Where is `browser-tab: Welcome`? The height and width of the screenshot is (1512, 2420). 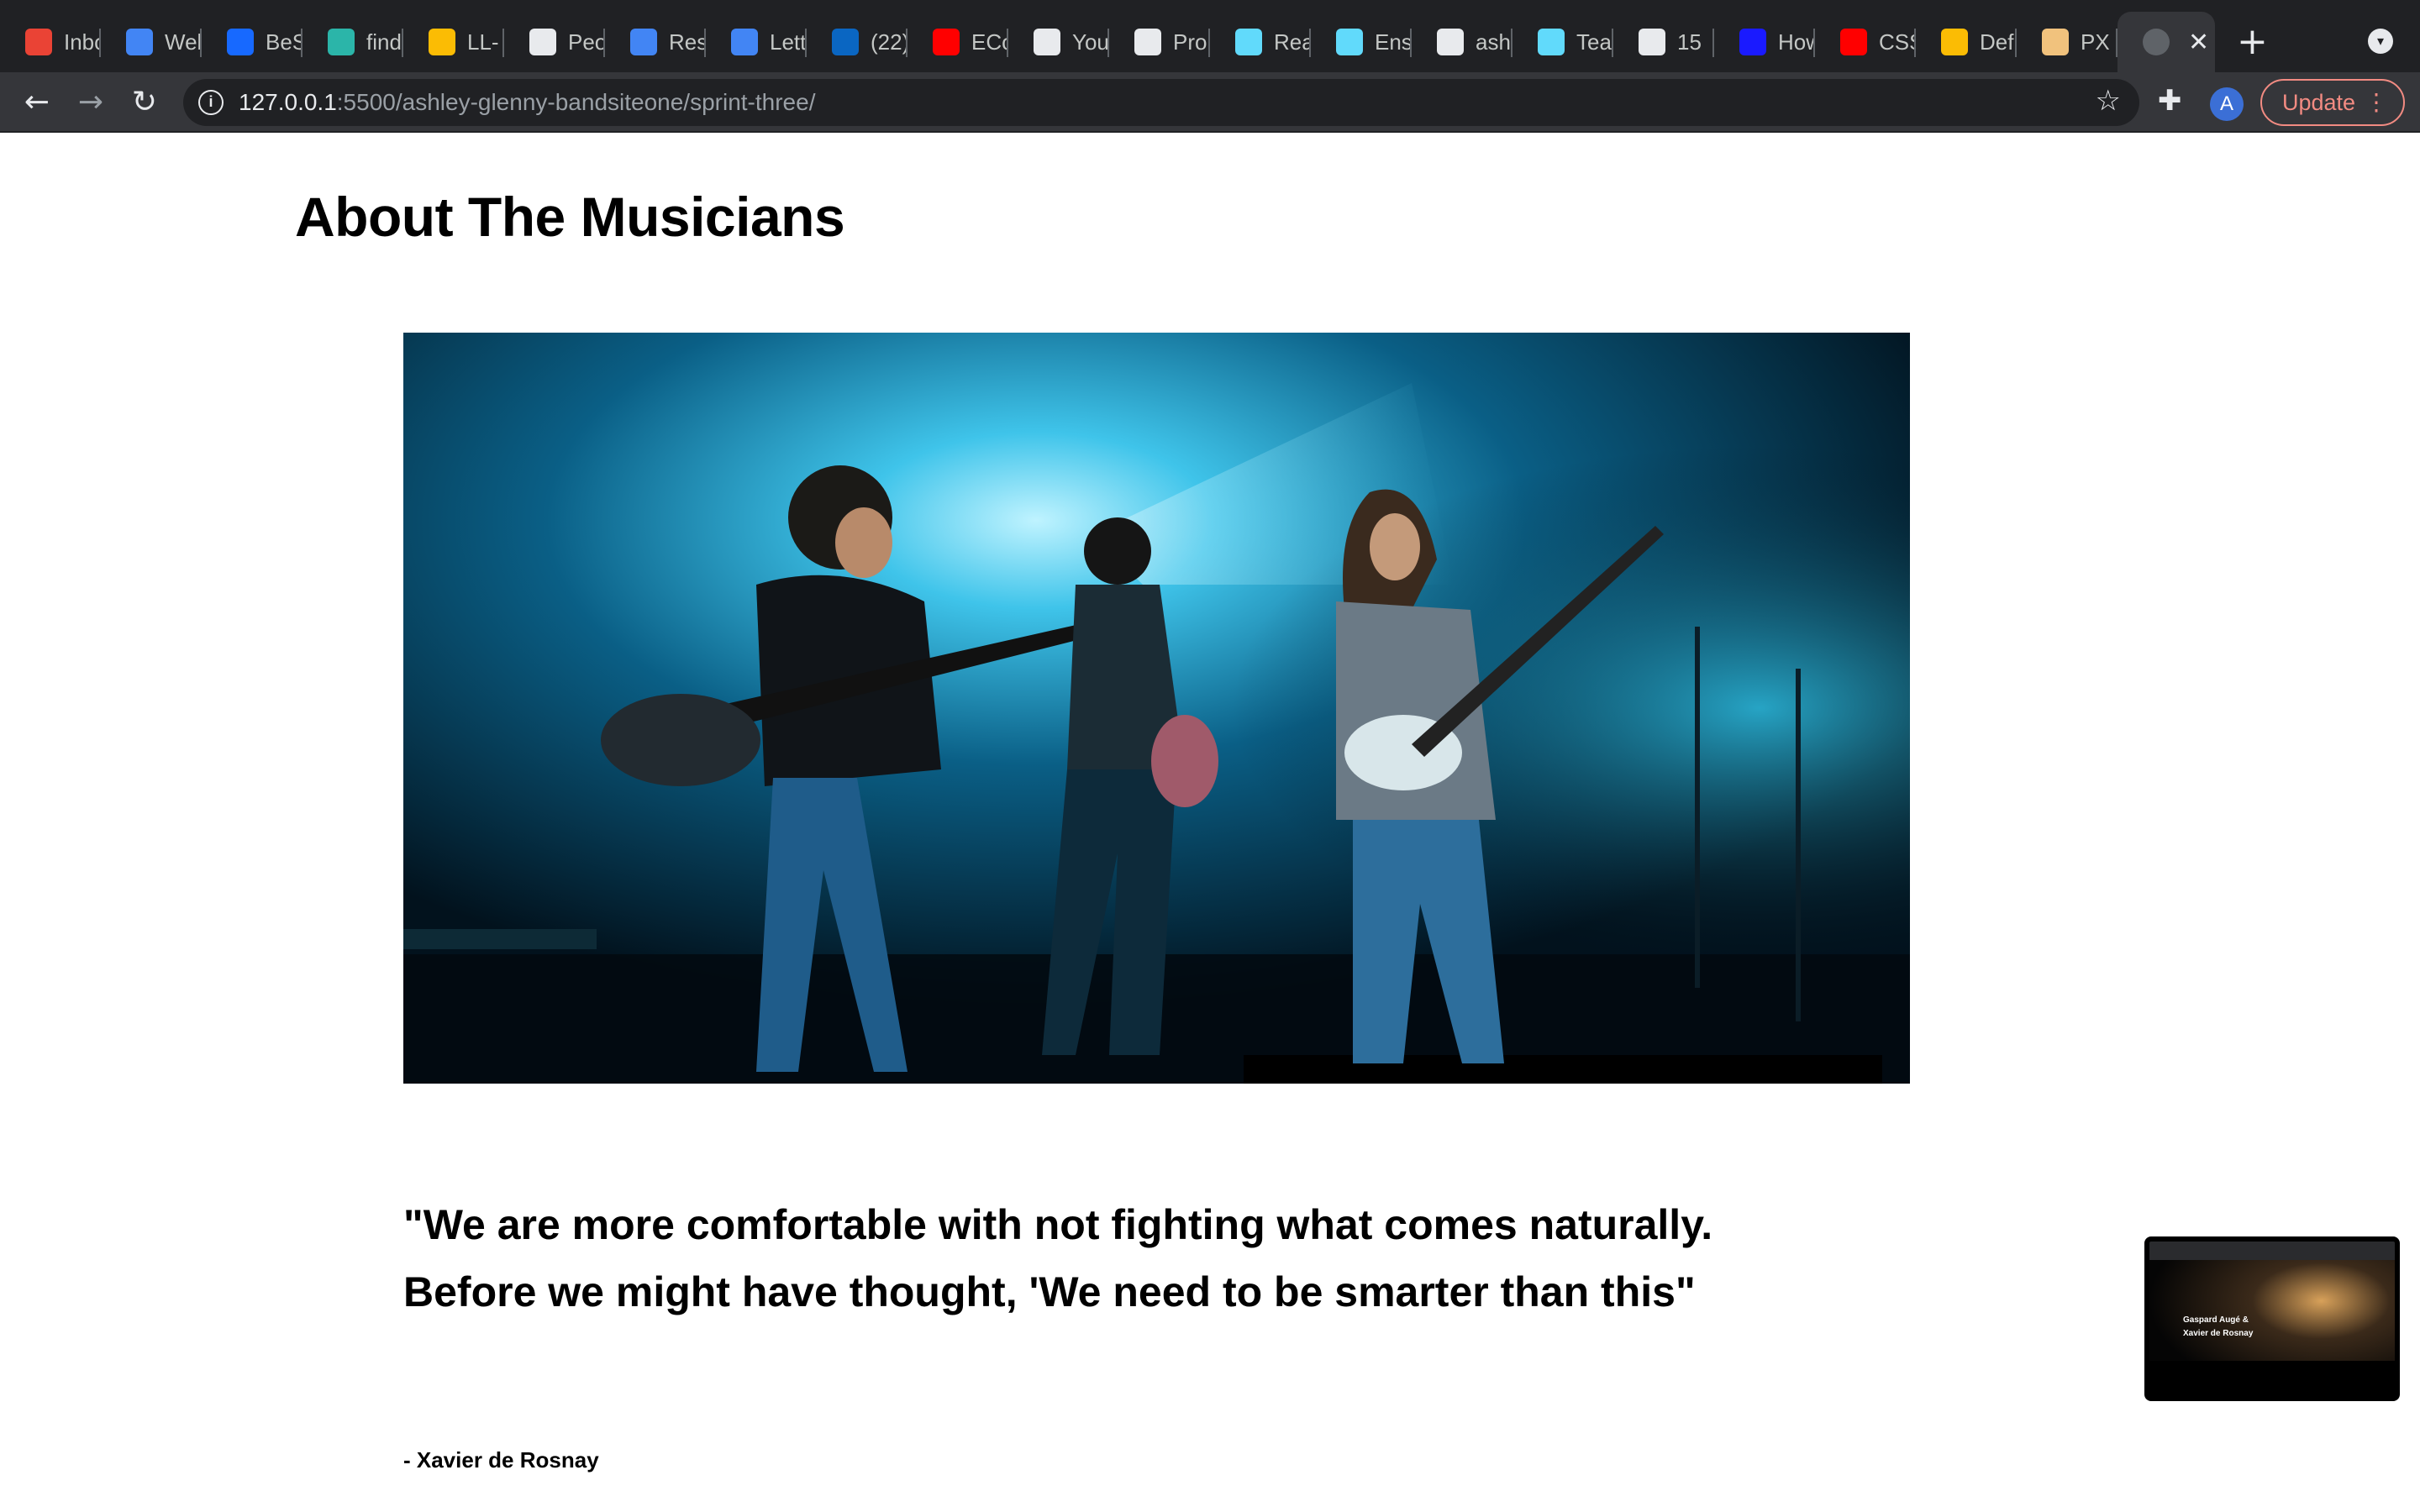 browser-tab: Welcome is located at coordinates (151, 42).